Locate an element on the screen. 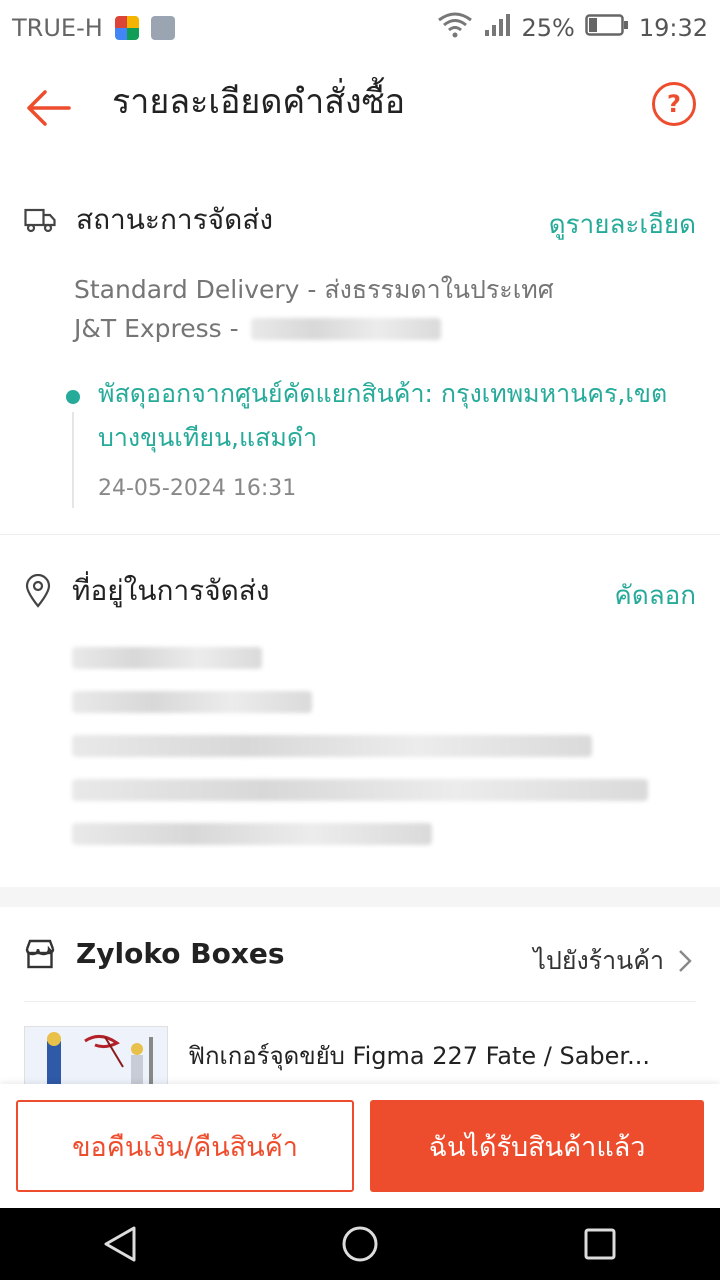 The height and width of the screenshot is (1280, 720). delivery-title: สถานะการจัดส่ง is located at coordinates (175, 219).